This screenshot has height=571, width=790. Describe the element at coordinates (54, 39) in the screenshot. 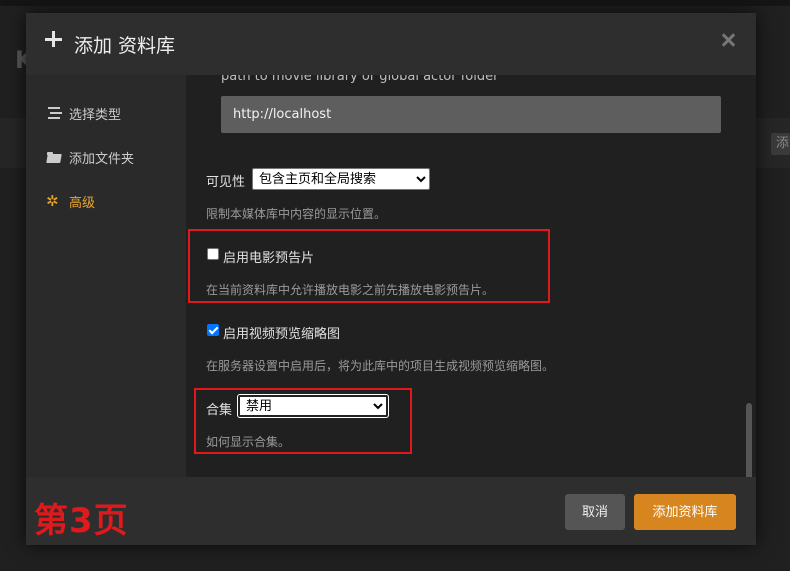

I see `plus-icon` at that location.